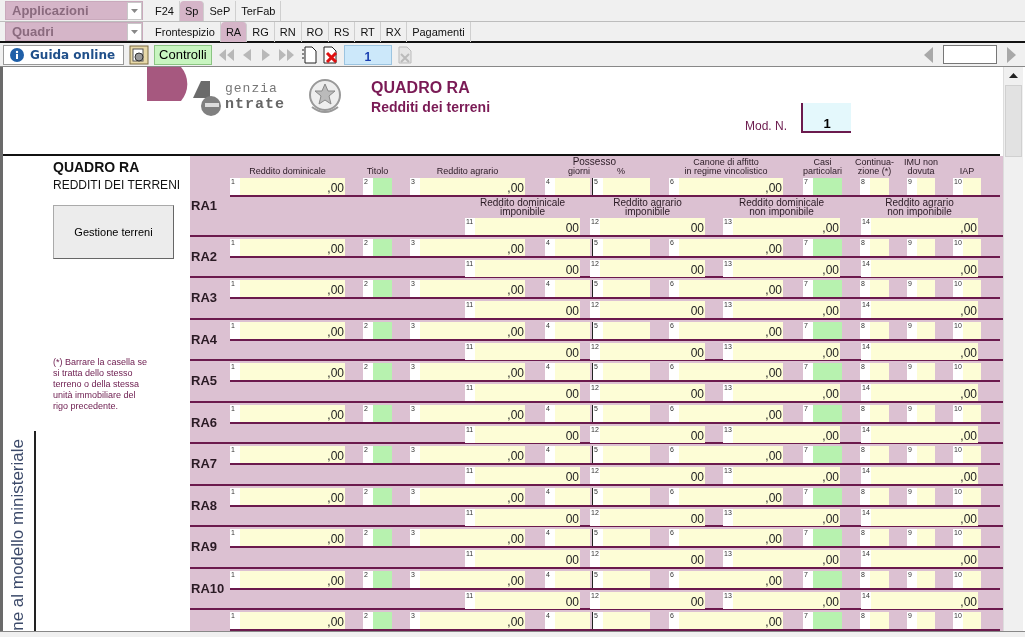  What do you see at coordinates (192, 10) in the screenshot?
I see `tab: Sp` at bounding box center [192, 10].